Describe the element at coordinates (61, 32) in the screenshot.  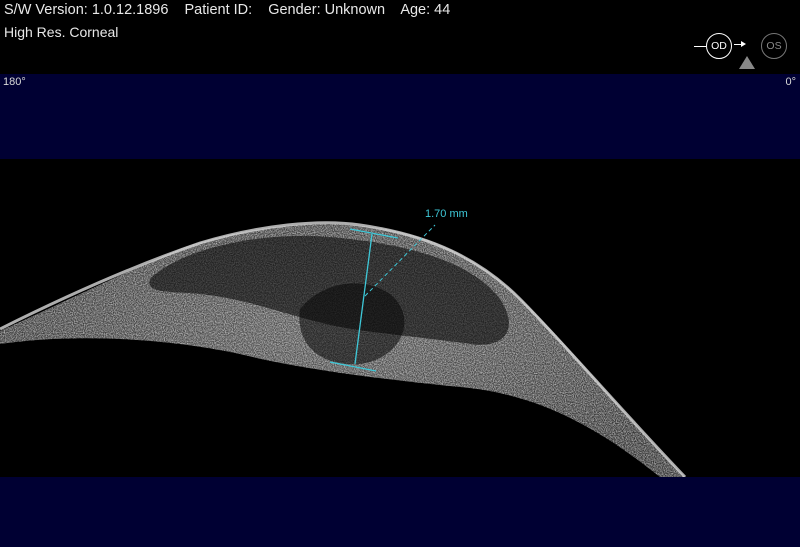
I see `scan-mode-label: High Res. Corneal` at that location.